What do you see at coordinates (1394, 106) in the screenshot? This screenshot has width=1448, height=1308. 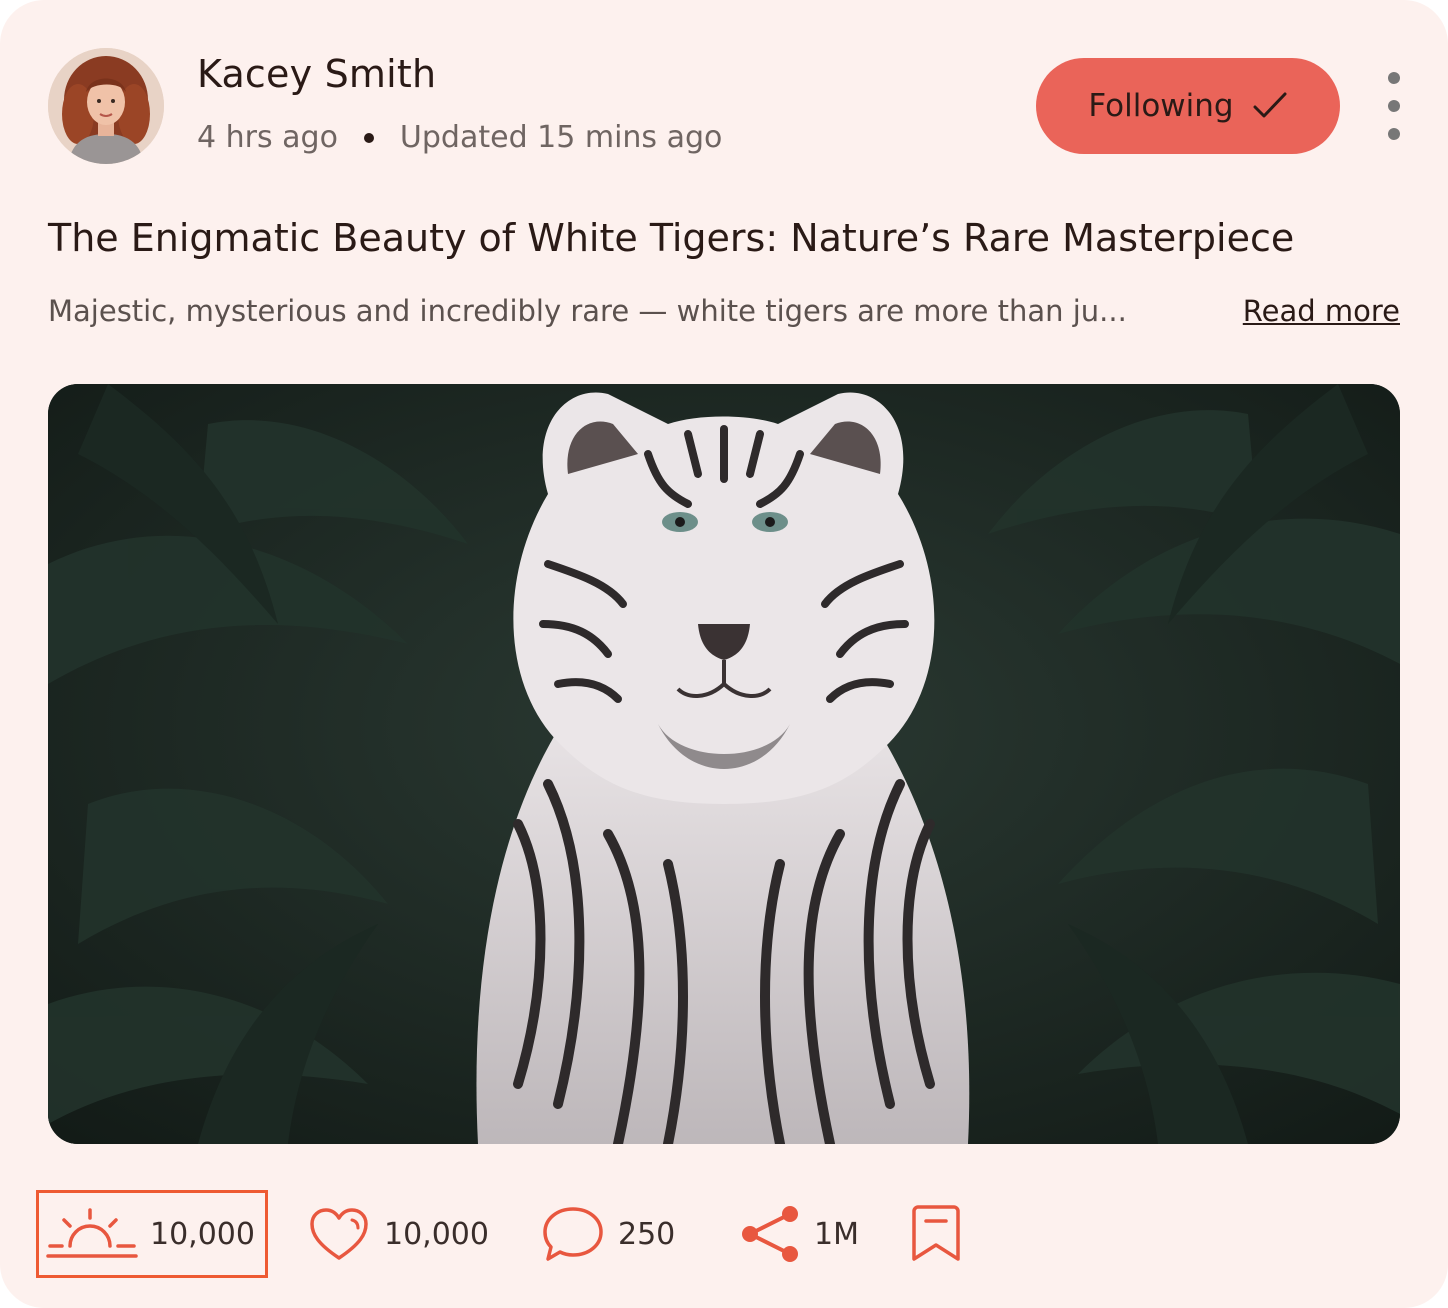 I see `more-vertical-icon` at bounding box center [1394, 106].